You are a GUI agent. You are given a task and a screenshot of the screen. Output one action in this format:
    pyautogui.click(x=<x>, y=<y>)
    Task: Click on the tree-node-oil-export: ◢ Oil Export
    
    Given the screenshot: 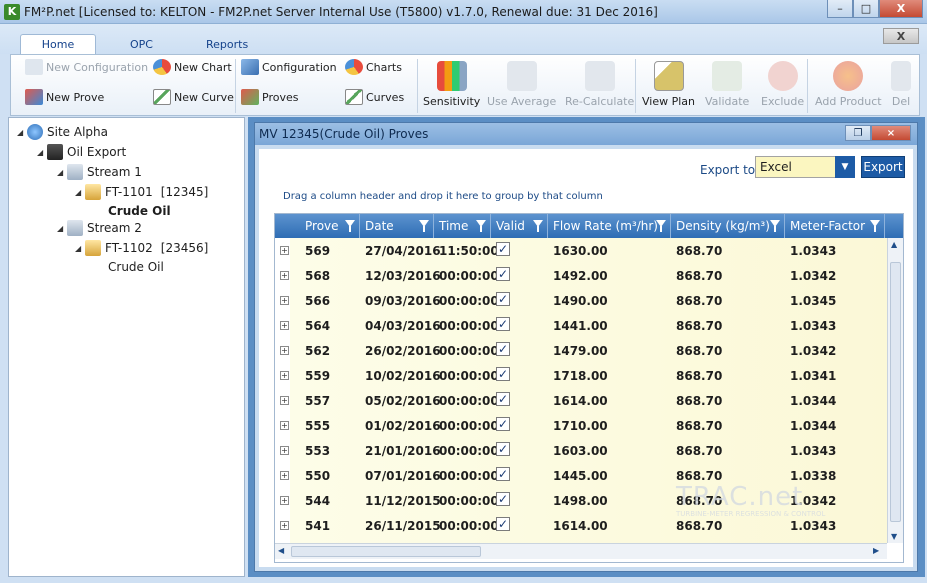 What is the action you would take?
    pyautogui.click(x=81, y=152)
    